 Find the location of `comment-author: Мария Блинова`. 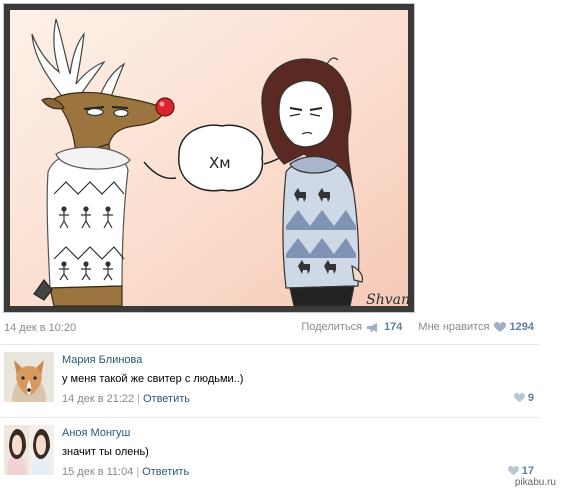

comment-author: Мария Блинова is located at coordinates (102, 360).